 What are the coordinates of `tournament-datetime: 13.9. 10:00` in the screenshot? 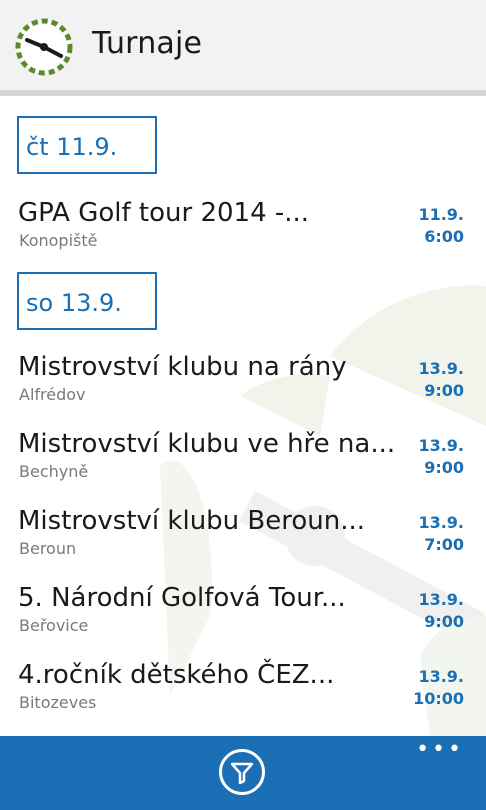 It's located at (429, 688).